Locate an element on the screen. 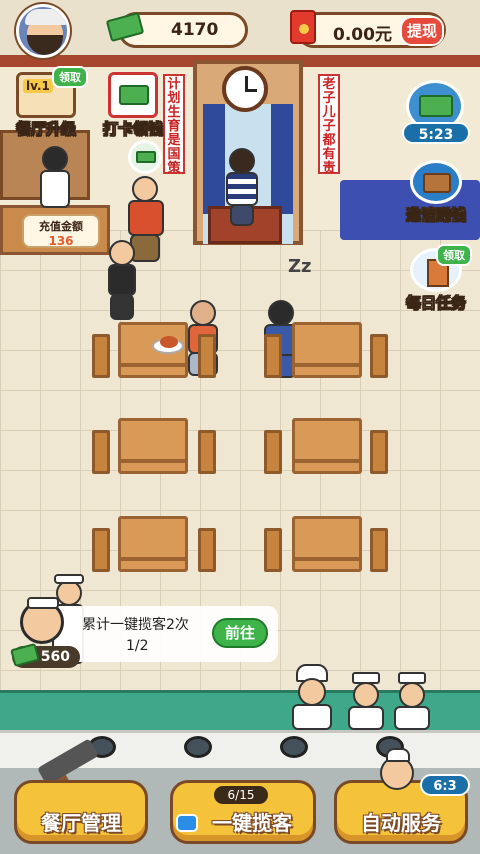 The image size is (480, 854). upgrade-label: 餐厅升级 is located at coordinates (46, 129).